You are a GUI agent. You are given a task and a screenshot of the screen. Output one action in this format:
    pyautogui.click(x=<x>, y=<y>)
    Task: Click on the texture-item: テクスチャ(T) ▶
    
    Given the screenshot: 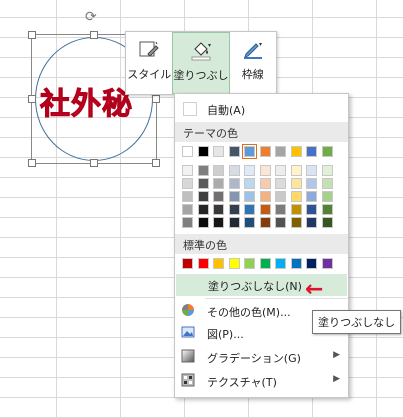 What is the action you would take?
    pyautogui.click(x=261, y=381)
    